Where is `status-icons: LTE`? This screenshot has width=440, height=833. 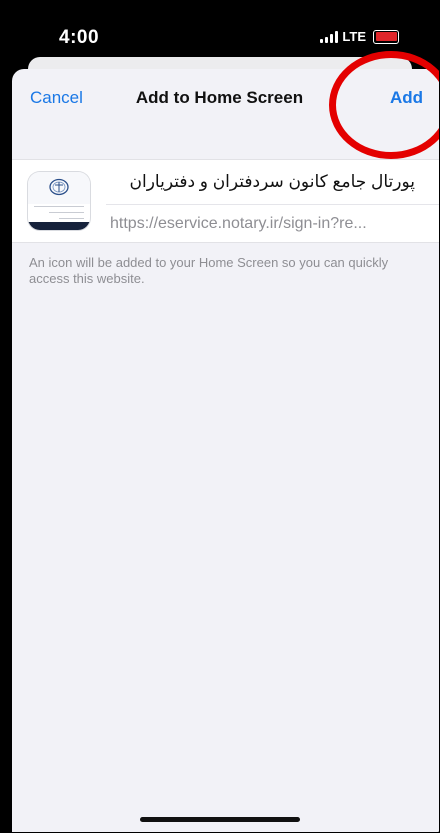 status-icons: LTE is located at coordinates (359, 36).